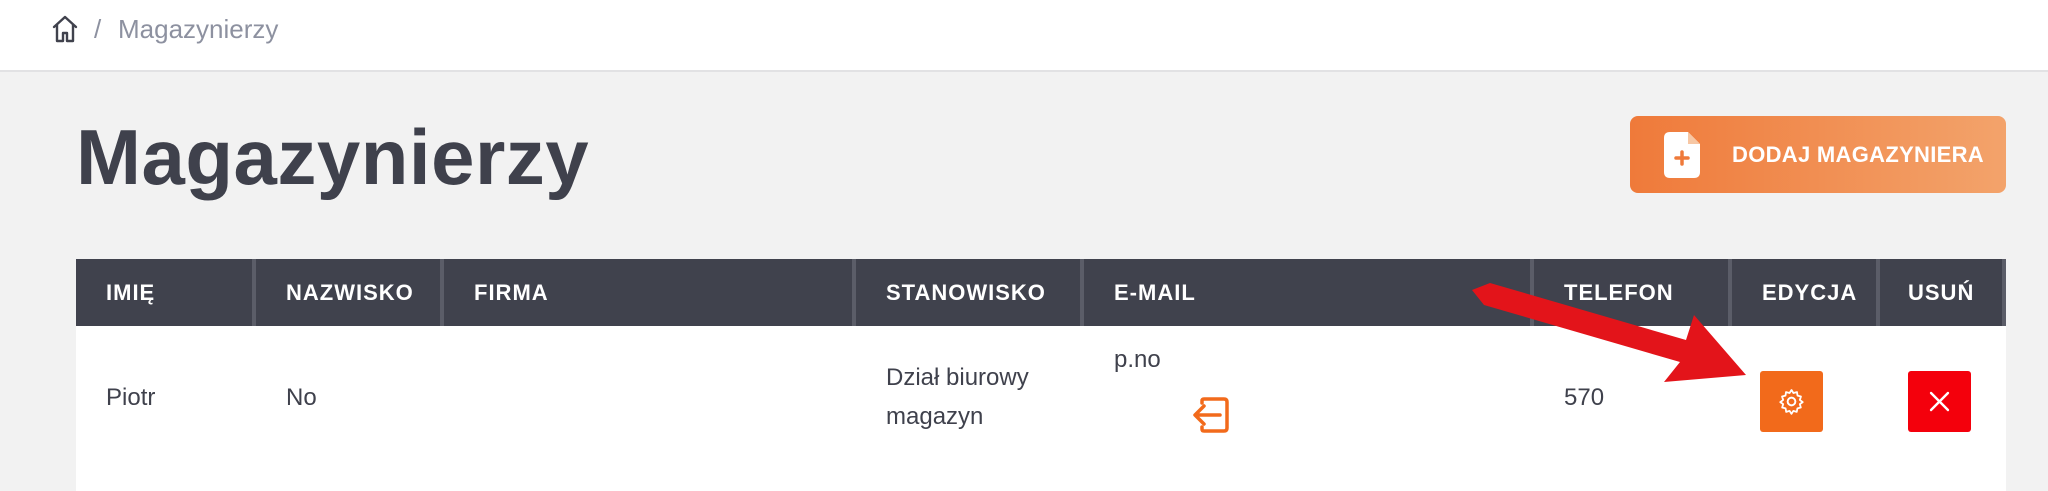 The width and height of the screenshot is (2048, 491). I want to click on breadcrumb-current: Magazynierzy, so click(198, 29).